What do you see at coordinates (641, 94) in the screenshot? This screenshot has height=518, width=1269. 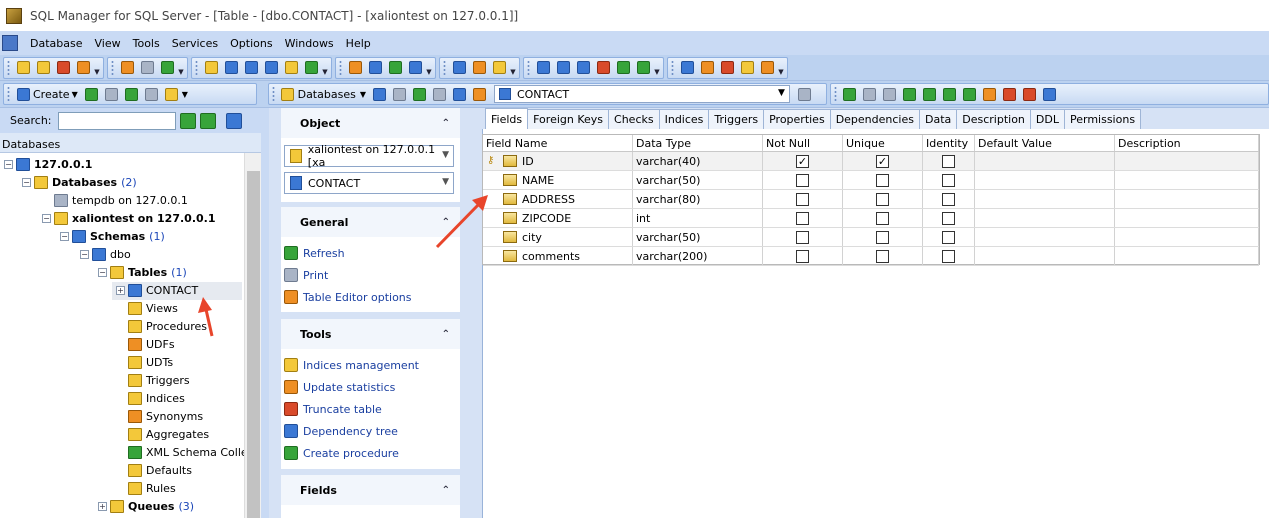 I see `object-combo: CONTACT ▼` at bounding box center [641, 94].